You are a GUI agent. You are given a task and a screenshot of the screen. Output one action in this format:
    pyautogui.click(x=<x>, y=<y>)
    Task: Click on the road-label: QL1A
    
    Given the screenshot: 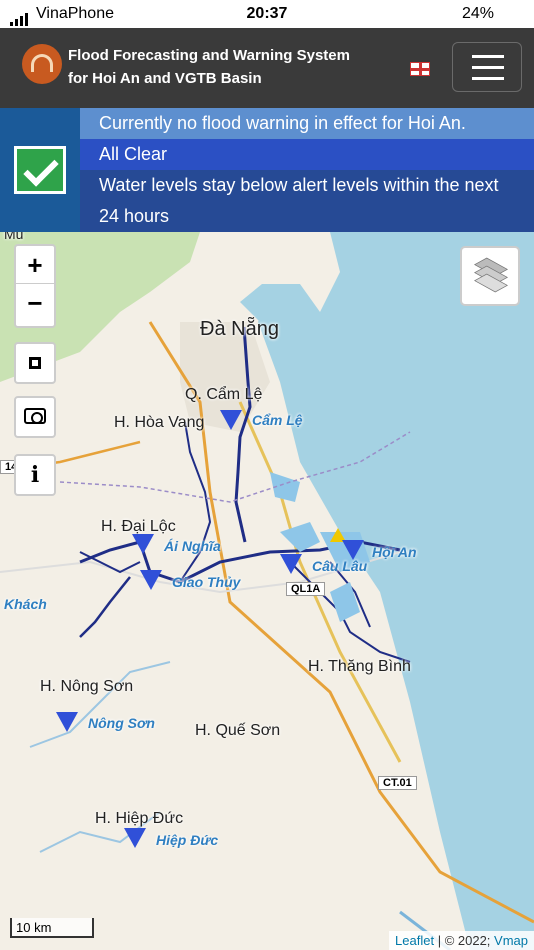 What is the action you would take?
    pyautogui.click(x=306, y=589)
    